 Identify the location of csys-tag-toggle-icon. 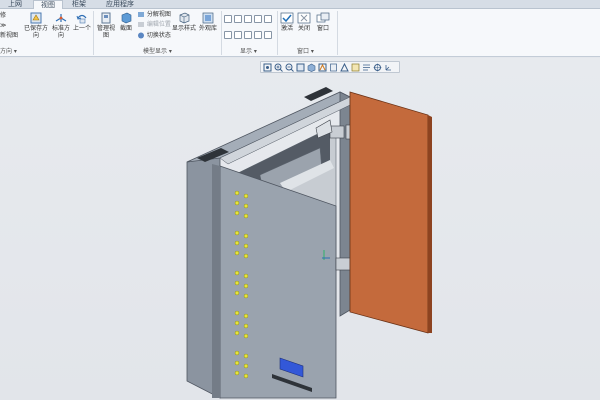
(268, 35).